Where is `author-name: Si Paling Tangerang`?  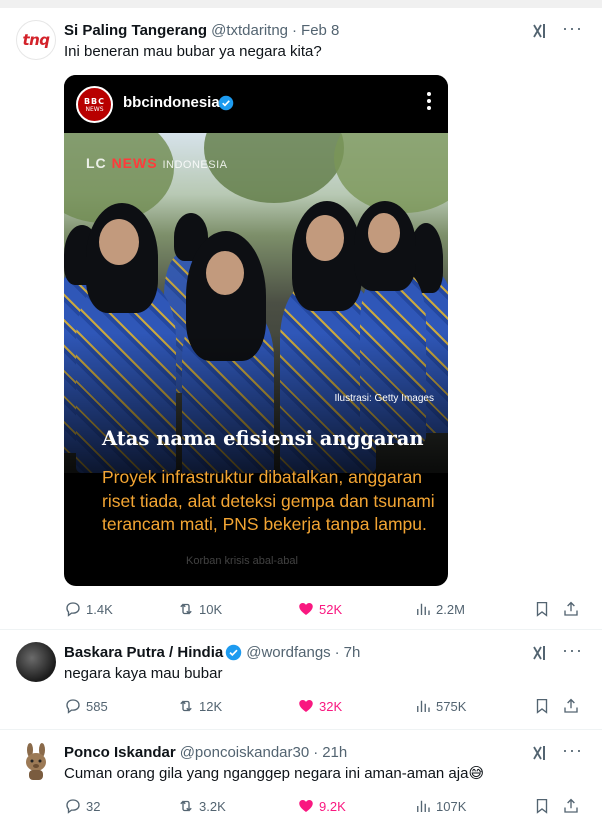 author-name: Si Paling Tangerang is located at coordinates (135, 30).